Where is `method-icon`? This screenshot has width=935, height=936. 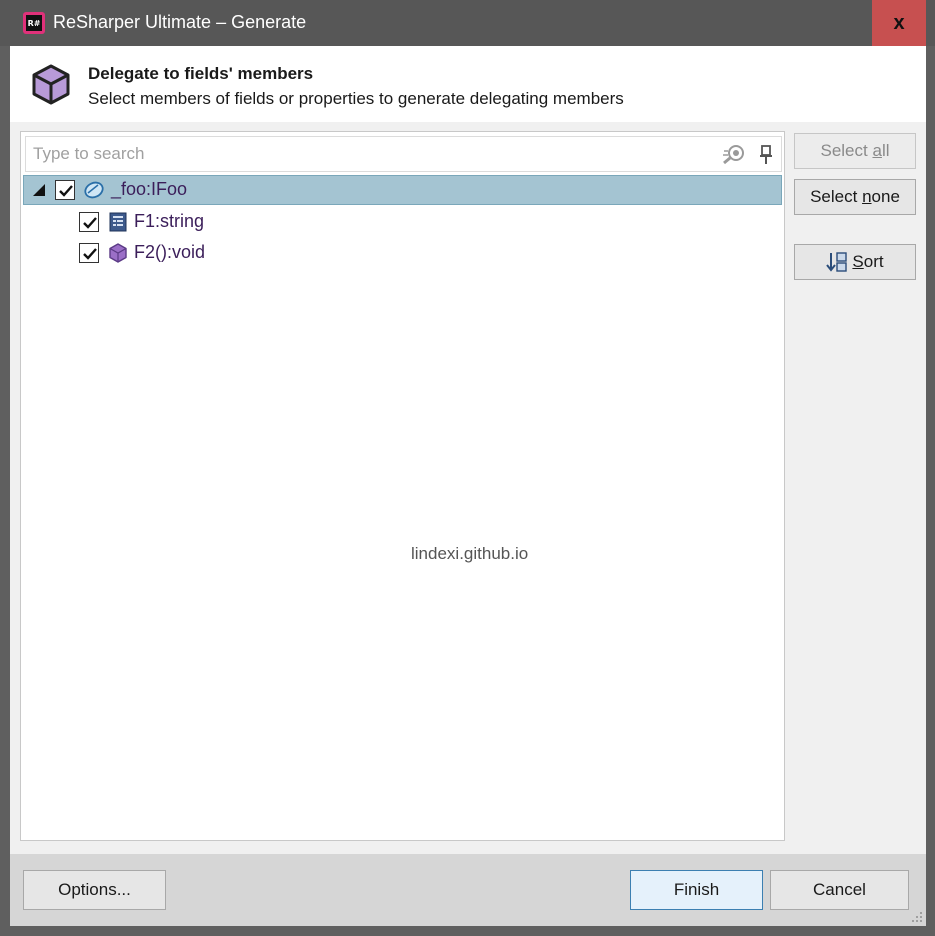 method-icon is located at coordinates (118, 253).